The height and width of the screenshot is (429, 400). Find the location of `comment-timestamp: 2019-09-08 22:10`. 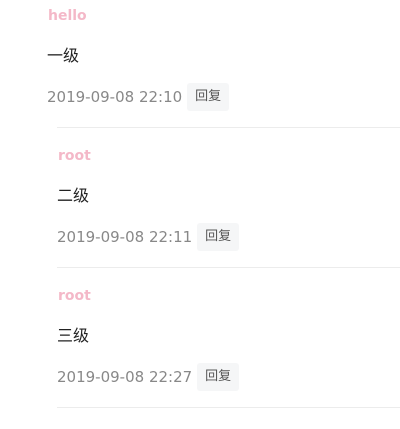

comment-timestamp: 2019-09-08 22:10 is located at coordinates (115, 97).